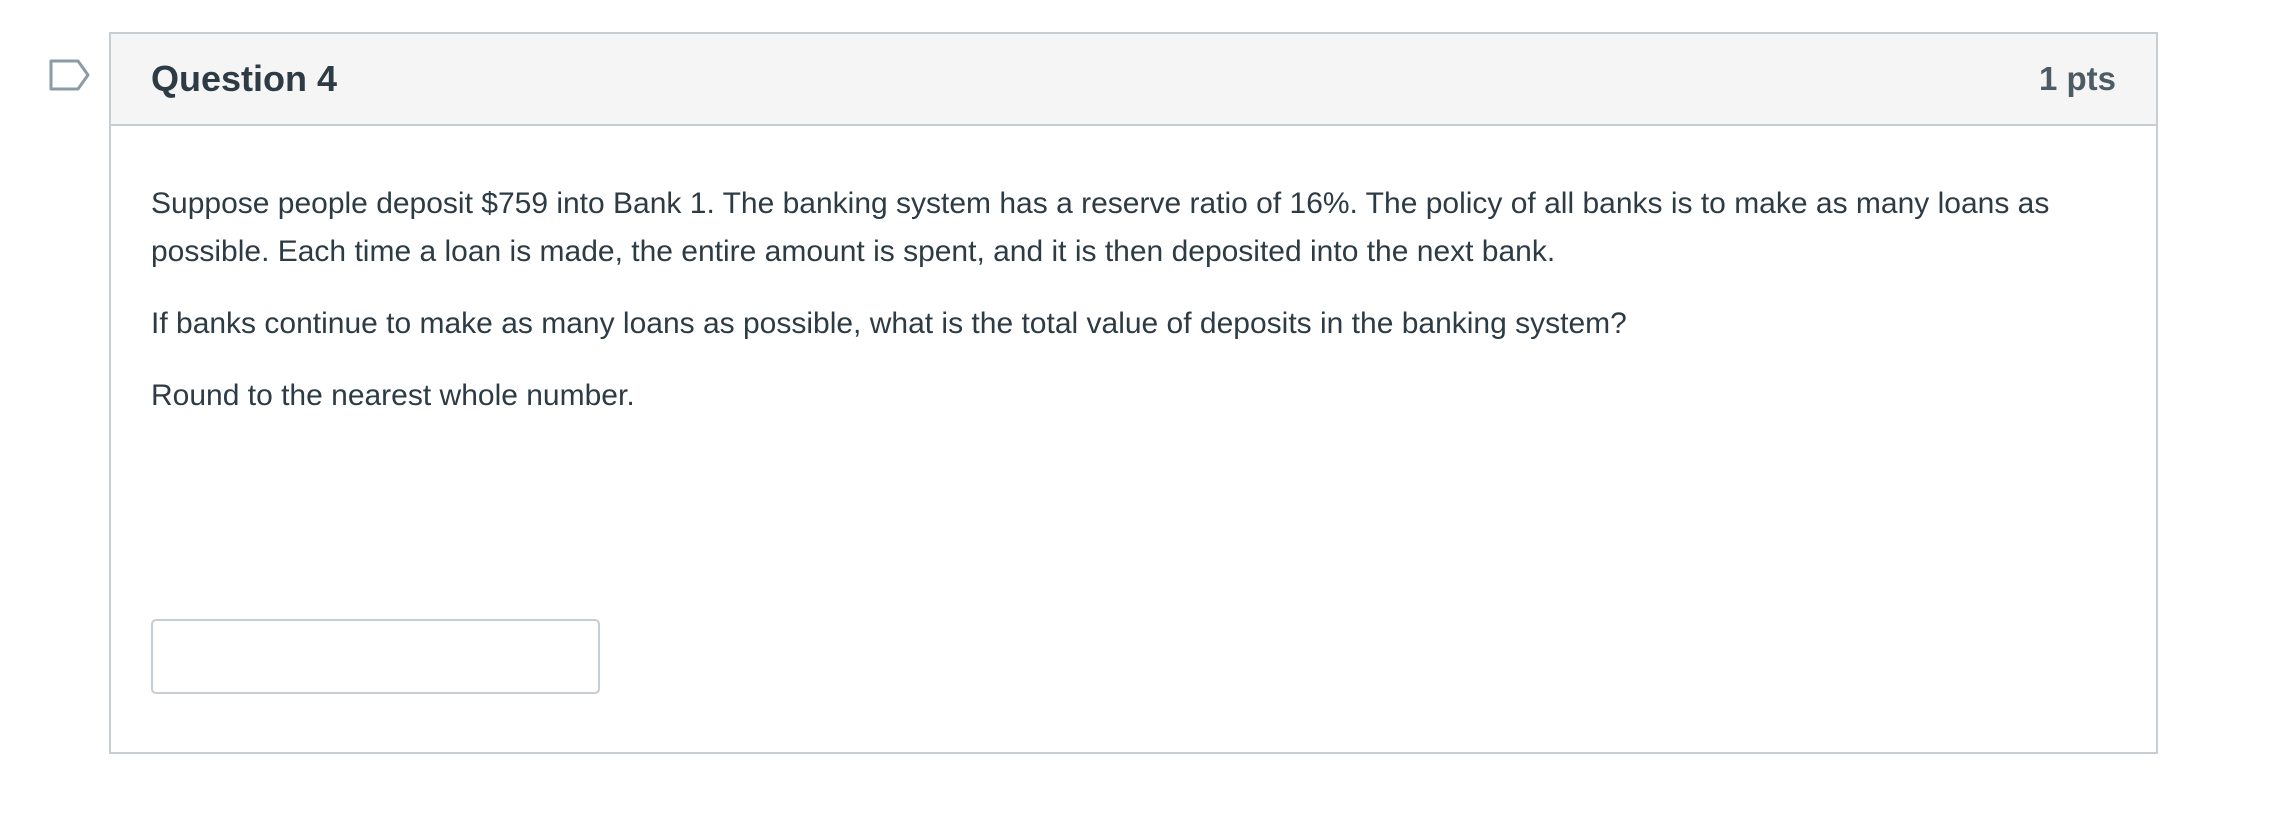  What do you see at coordinates (244, 78) in the screenshot?
I see `question-title: Question 4` at bounding box center [244, 78].